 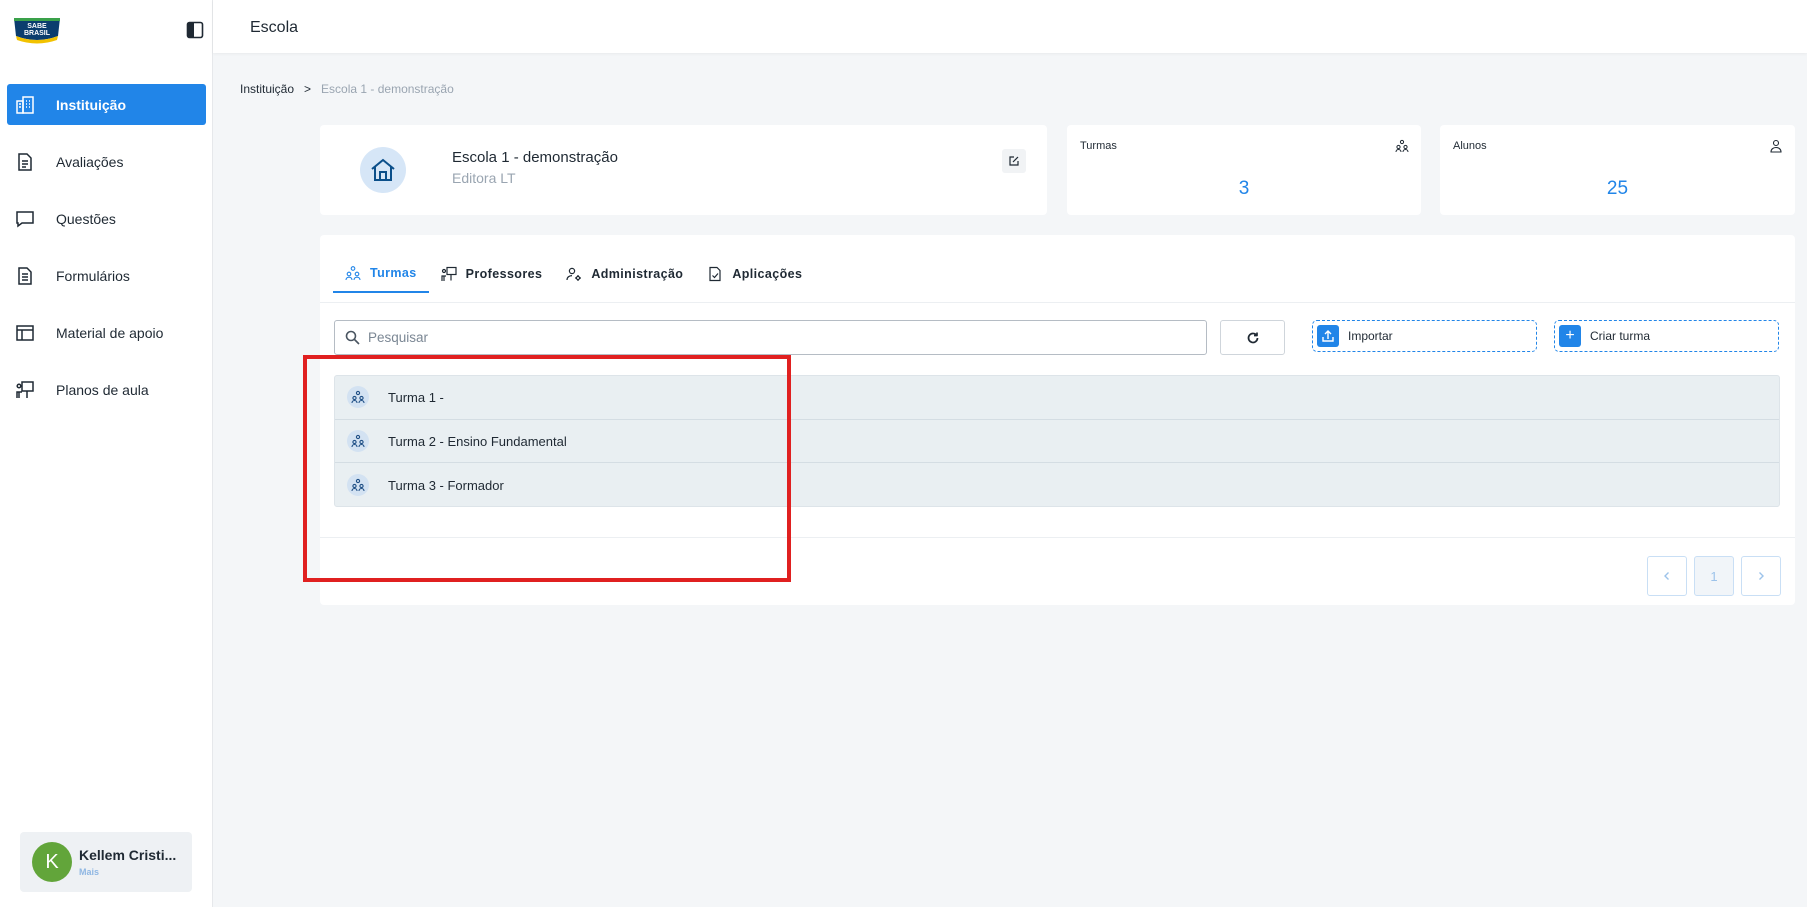 What do you see at coordinates (91, 104) in the screenshot?
I see `sidebar-item-label: Instituição` at bounding box center [91, 104].